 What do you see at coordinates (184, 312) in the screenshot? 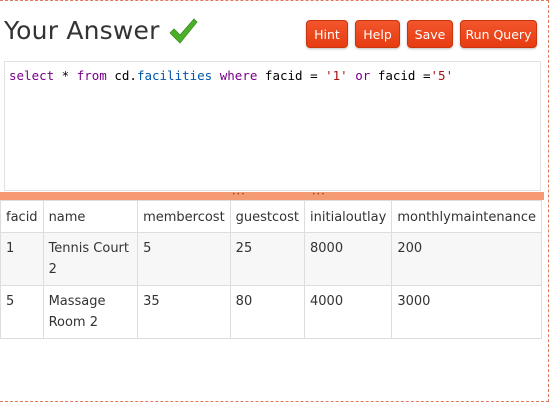
I see `table-cell: 35` at bounding box center [184, 312].